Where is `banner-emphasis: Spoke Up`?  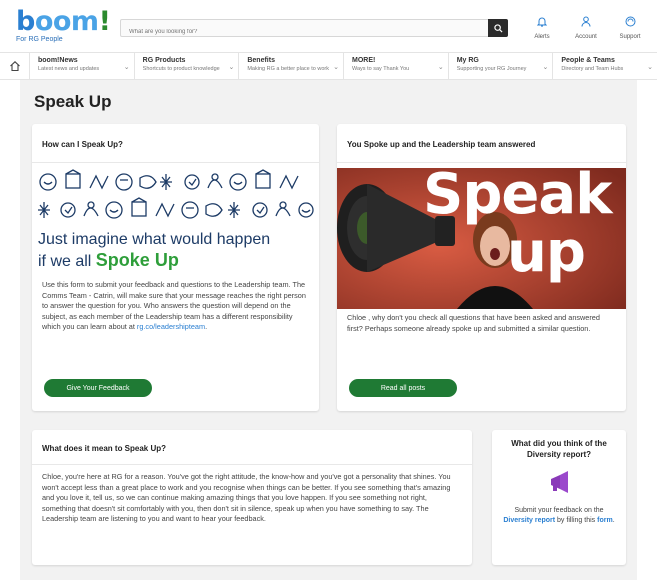 banner-emphasis: Spoke Up is located at coordinates (137, 260).